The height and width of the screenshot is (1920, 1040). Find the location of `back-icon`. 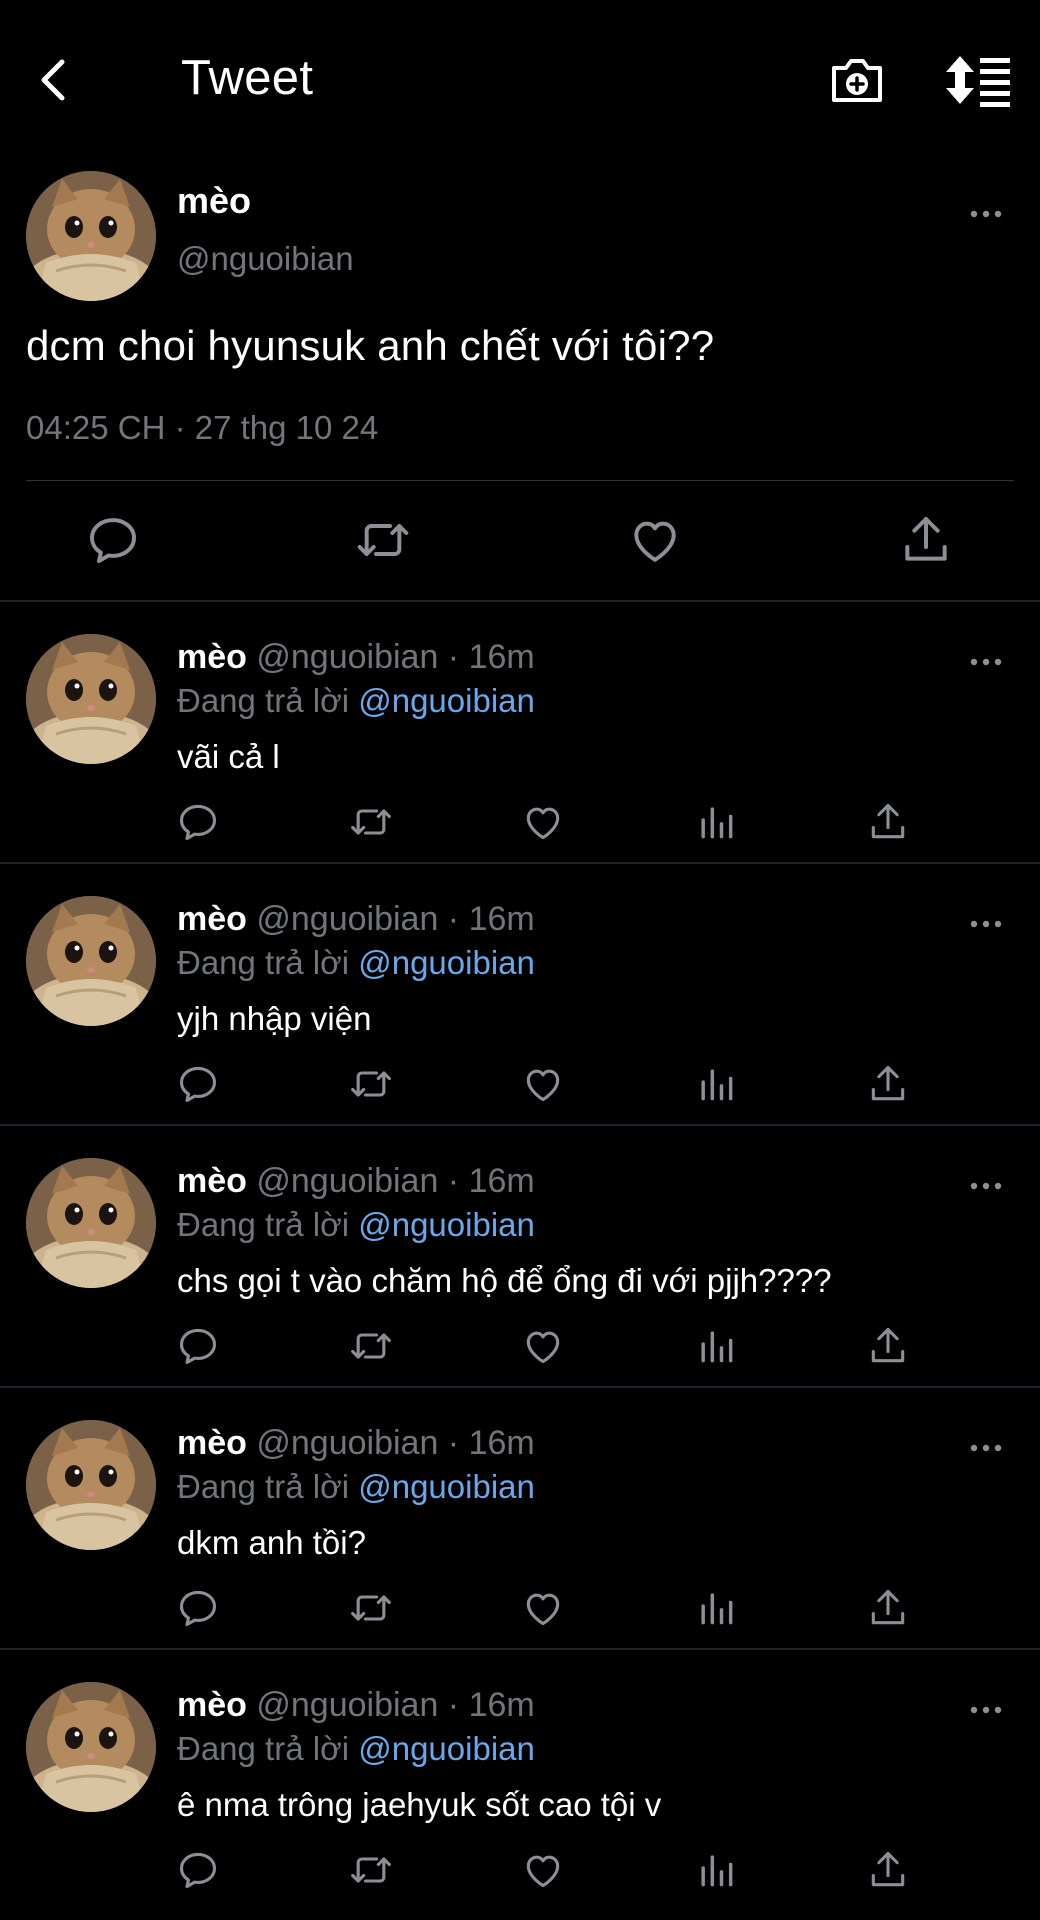

back-icon is located at coordinates (56, 80).